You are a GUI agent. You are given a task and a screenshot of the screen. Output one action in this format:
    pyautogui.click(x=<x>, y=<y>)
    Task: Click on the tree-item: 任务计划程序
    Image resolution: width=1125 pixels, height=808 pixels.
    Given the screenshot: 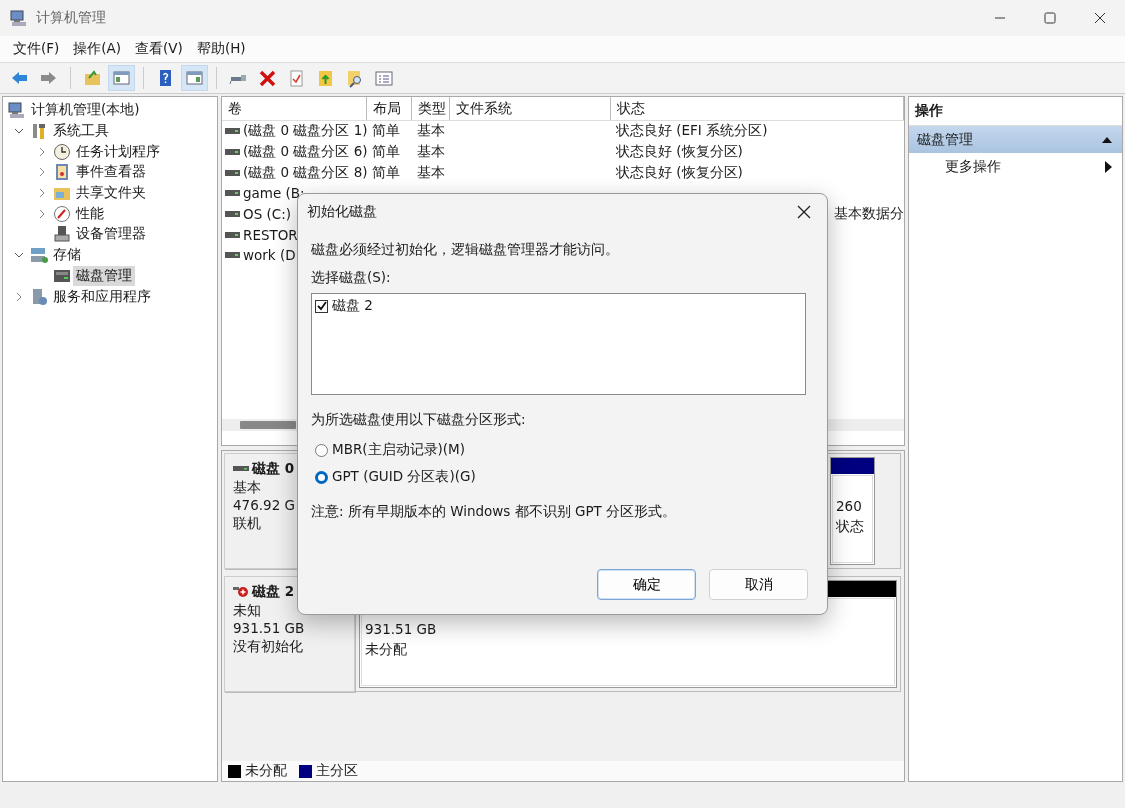 What is the action you would take?
    pyautogui.click(x=118, y=151)
    